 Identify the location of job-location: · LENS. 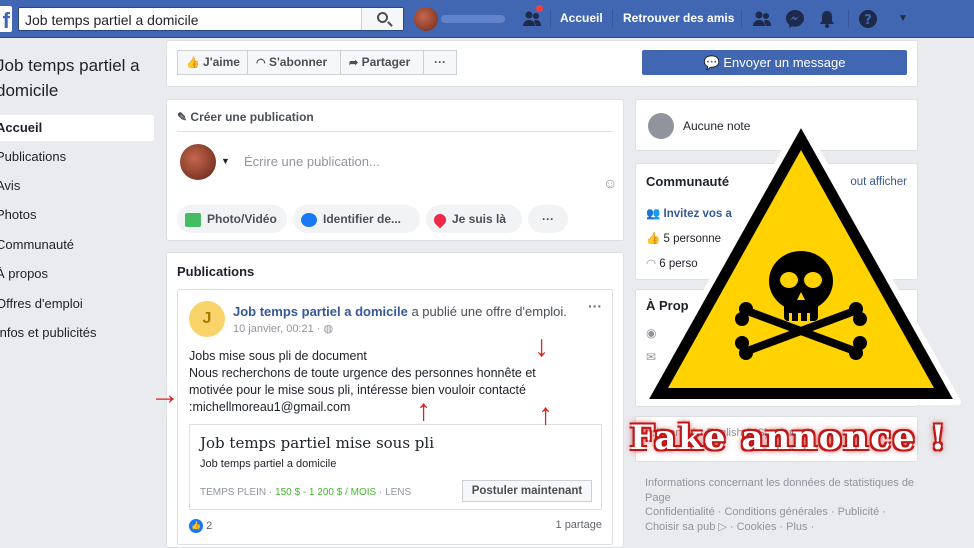
(394, 492).